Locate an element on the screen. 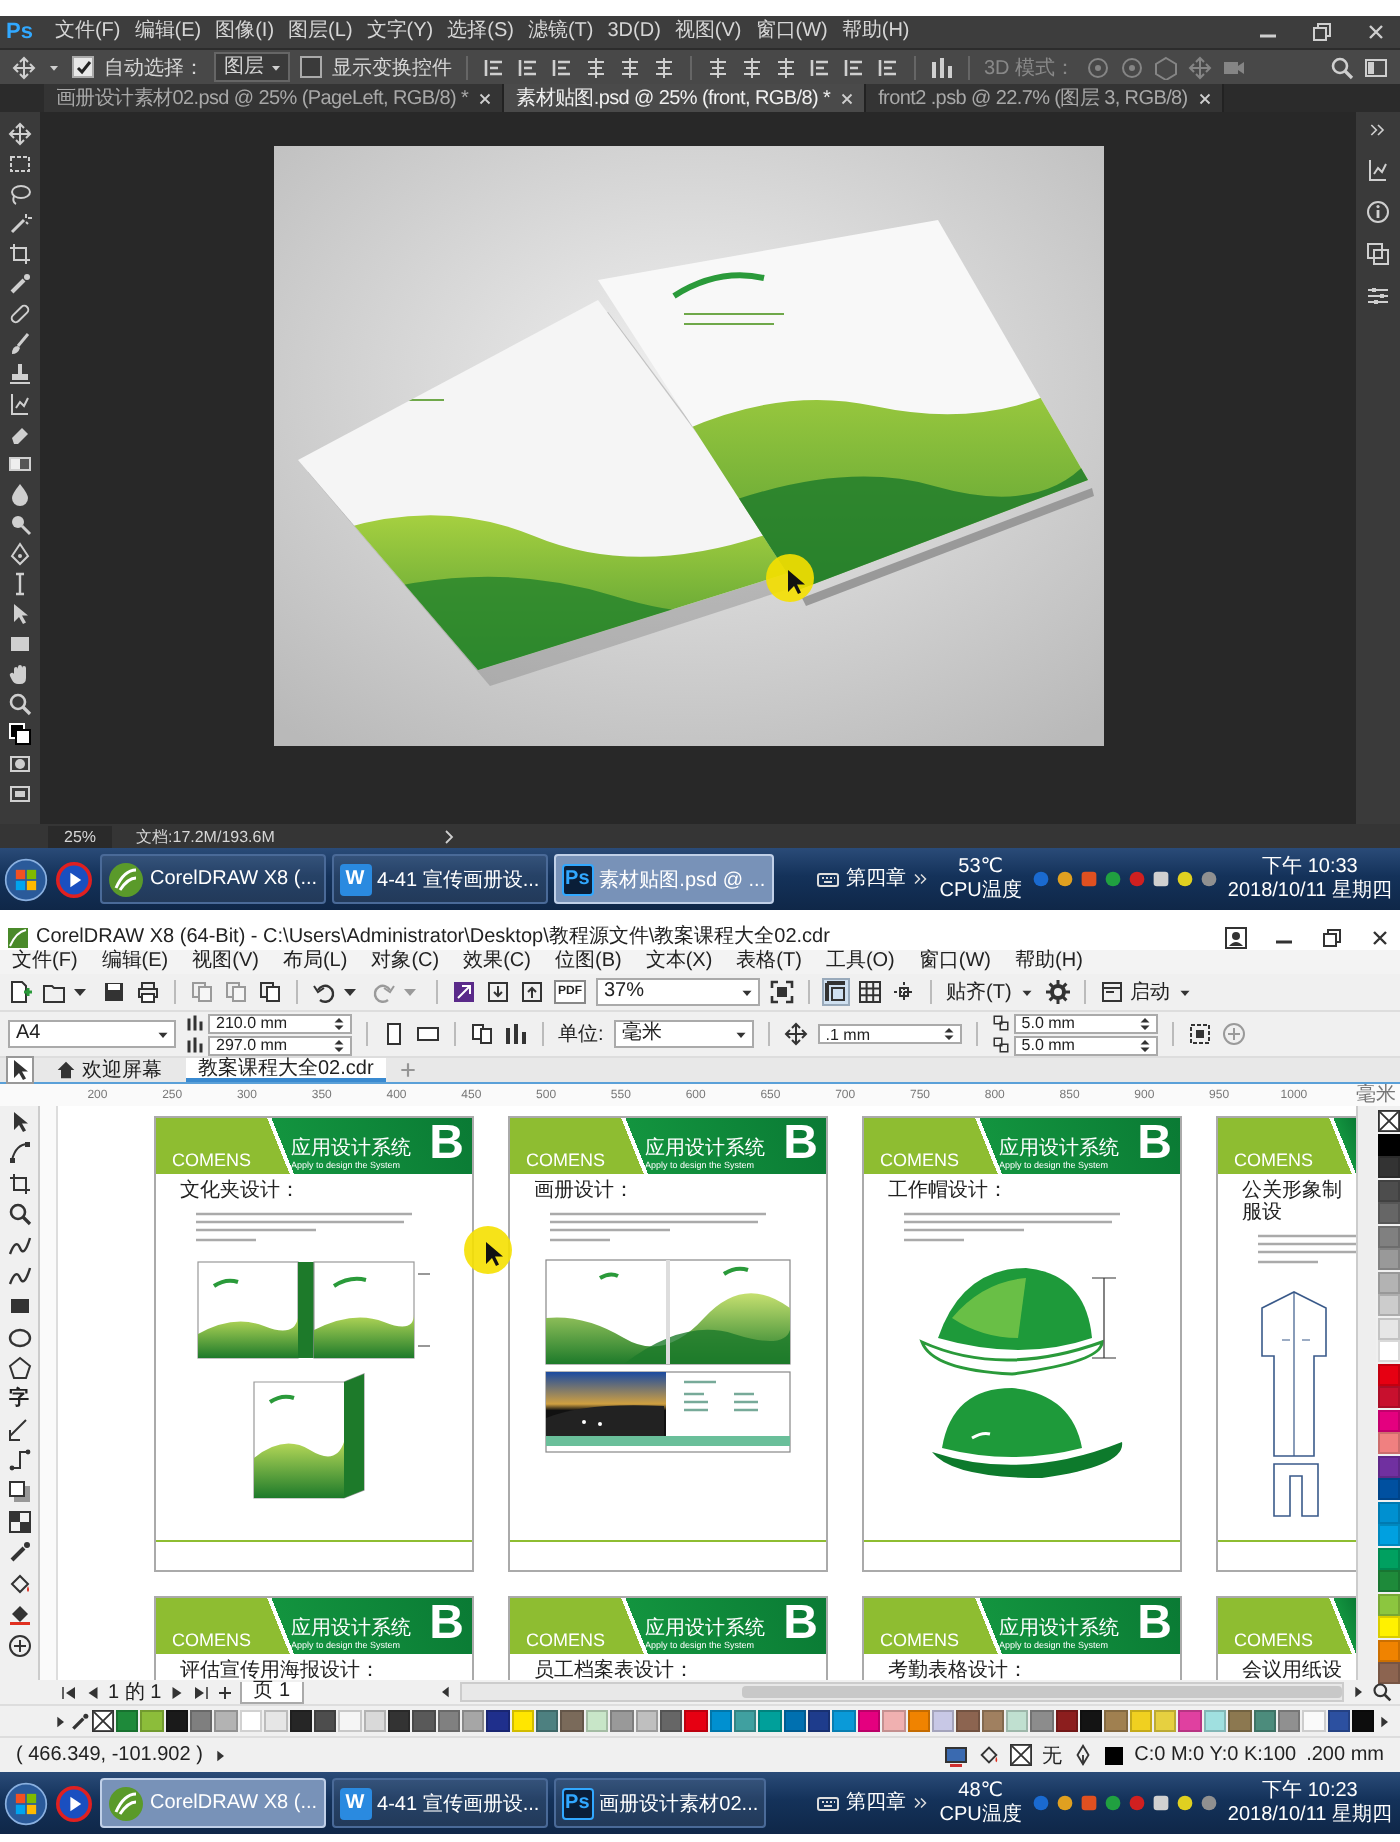 The height and width of the screenshot is (1842, 1400). outline-width: .200 mm is located at coordinates (1345, 1755).